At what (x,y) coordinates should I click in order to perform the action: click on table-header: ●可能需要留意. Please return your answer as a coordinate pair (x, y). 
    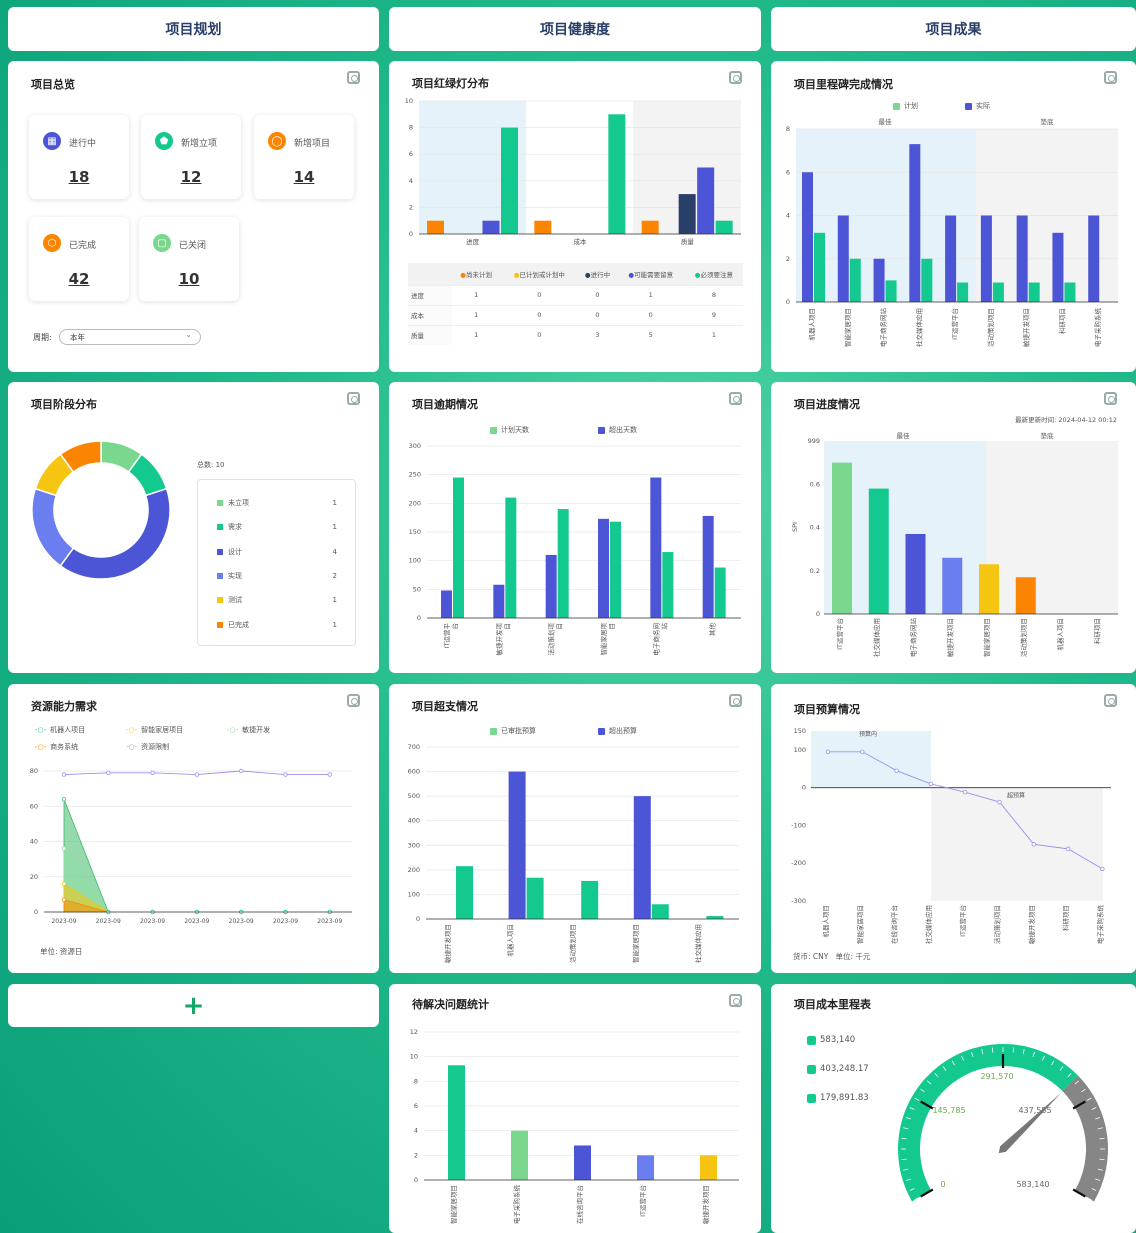
    Looking at the image, I should click on (650, 274).